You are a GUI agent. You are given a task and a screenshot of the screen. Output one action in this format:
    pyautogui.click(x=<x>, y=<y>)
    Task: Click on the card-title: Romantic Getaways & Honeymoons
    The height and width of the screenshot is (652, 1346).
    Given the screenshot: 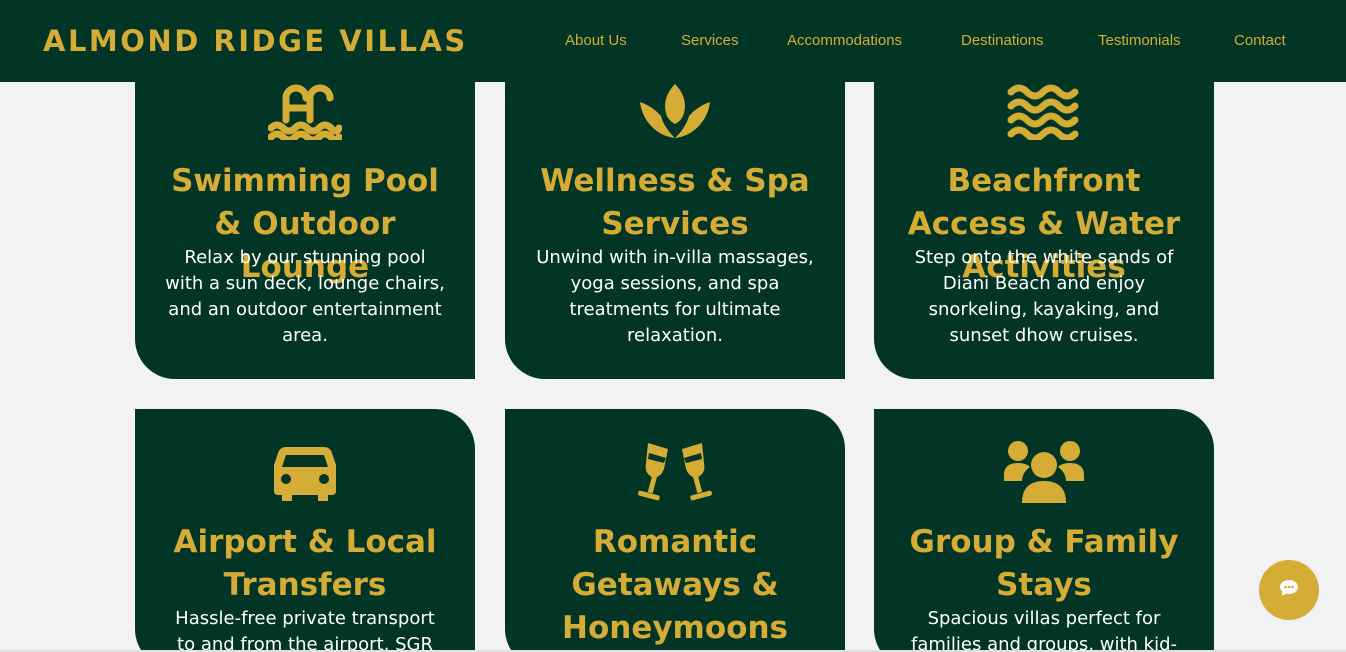 What is the action you would take?
    pyautogui.click(x=675, y=585)
    